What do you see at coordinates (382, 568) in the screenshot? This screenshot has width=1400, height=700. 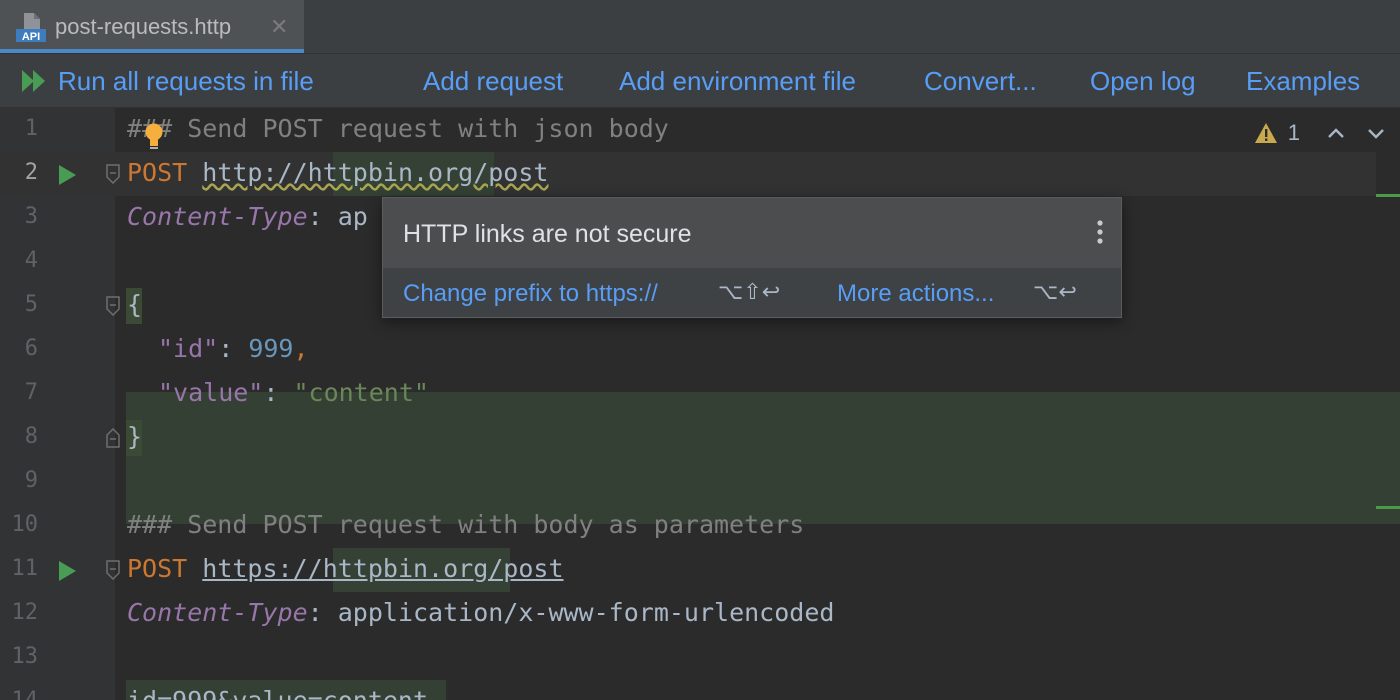 I see `request-url: https://httpbin.org/post` at bounding box center [382, 568].